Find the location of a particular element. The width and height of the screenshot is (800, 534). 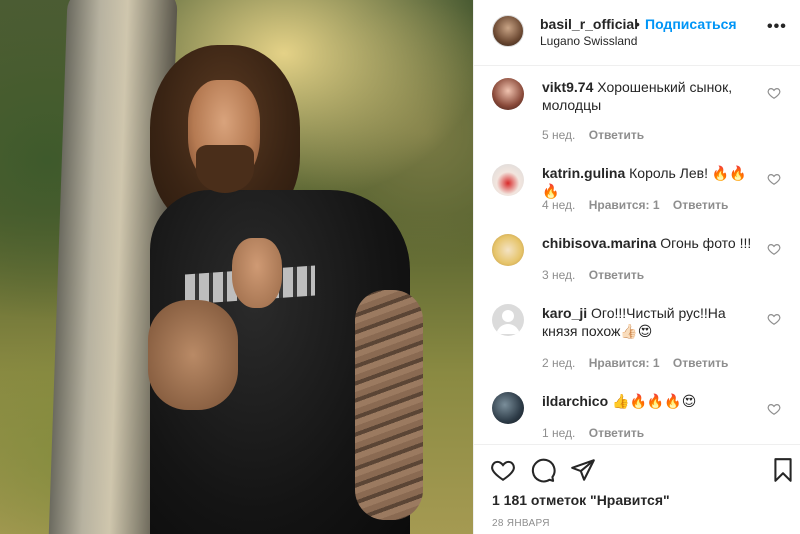

default-user-icon is located at coordinates (508, 322).